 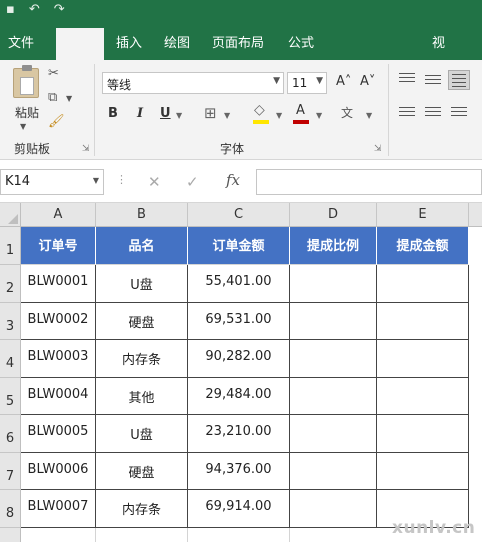 What do you see at coordinates (423, 215) in the screenshot?
I see `column-header-e: E` at bounding box center [423, 215].